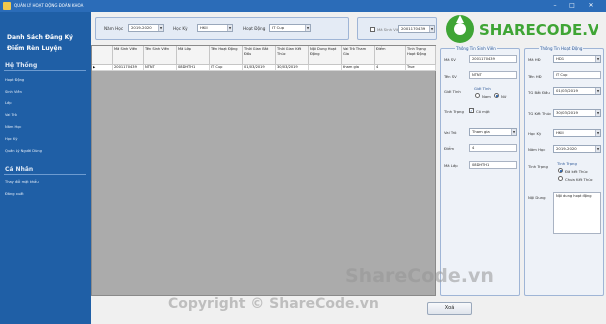 The height and width of the screenshot is (324, 606). I want to click on column-header: Tên Sinh Viên, so click(160, 55).